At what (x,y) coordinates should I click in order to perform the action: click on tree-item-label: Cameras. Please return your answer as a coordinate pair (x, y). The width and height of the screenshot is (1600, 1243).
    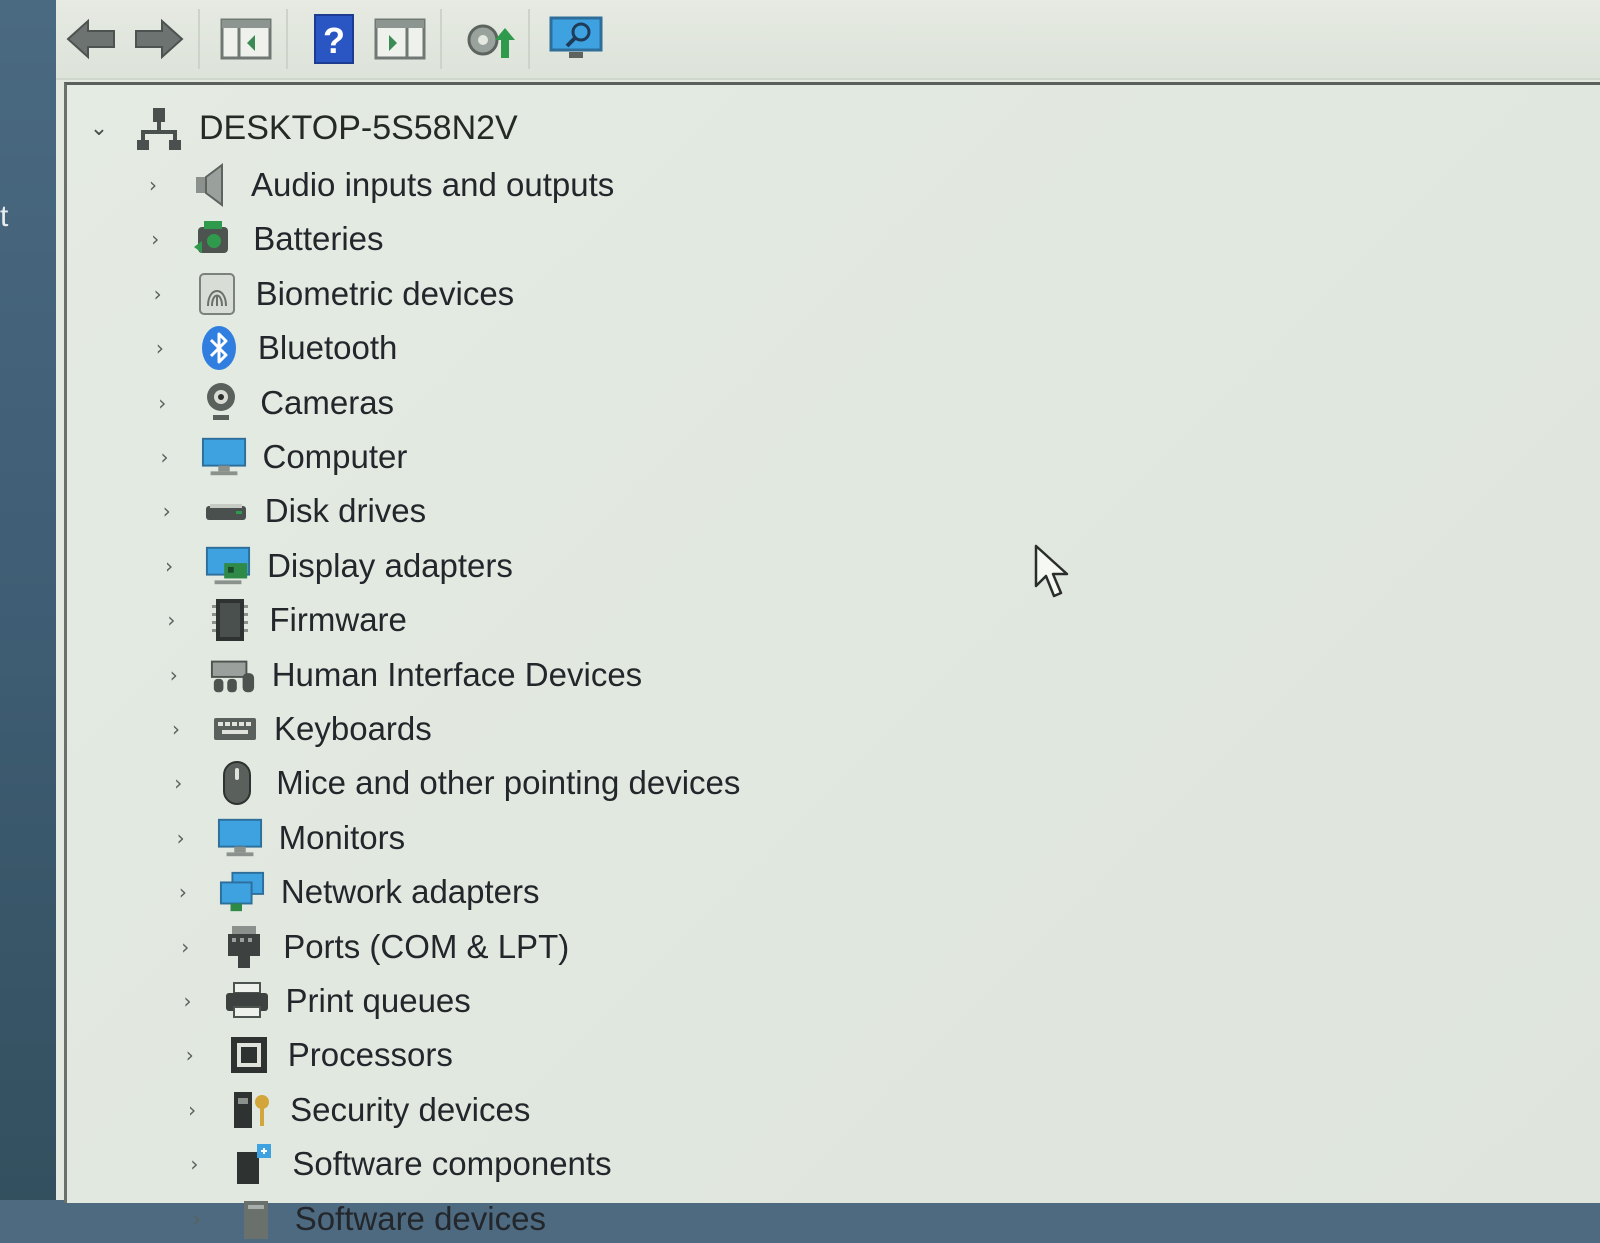
    Looking at the image, I should click on (327, 402).